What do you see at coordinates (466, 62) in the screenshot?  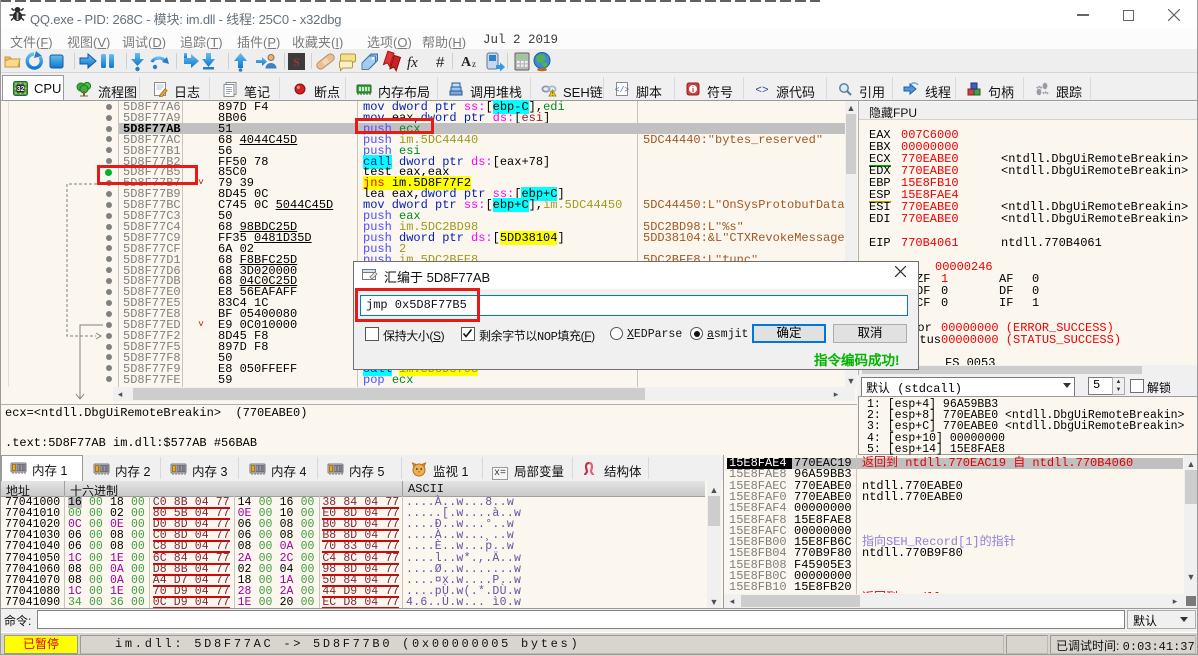 I see `svg-text: A` at bounding box center [466, 62].